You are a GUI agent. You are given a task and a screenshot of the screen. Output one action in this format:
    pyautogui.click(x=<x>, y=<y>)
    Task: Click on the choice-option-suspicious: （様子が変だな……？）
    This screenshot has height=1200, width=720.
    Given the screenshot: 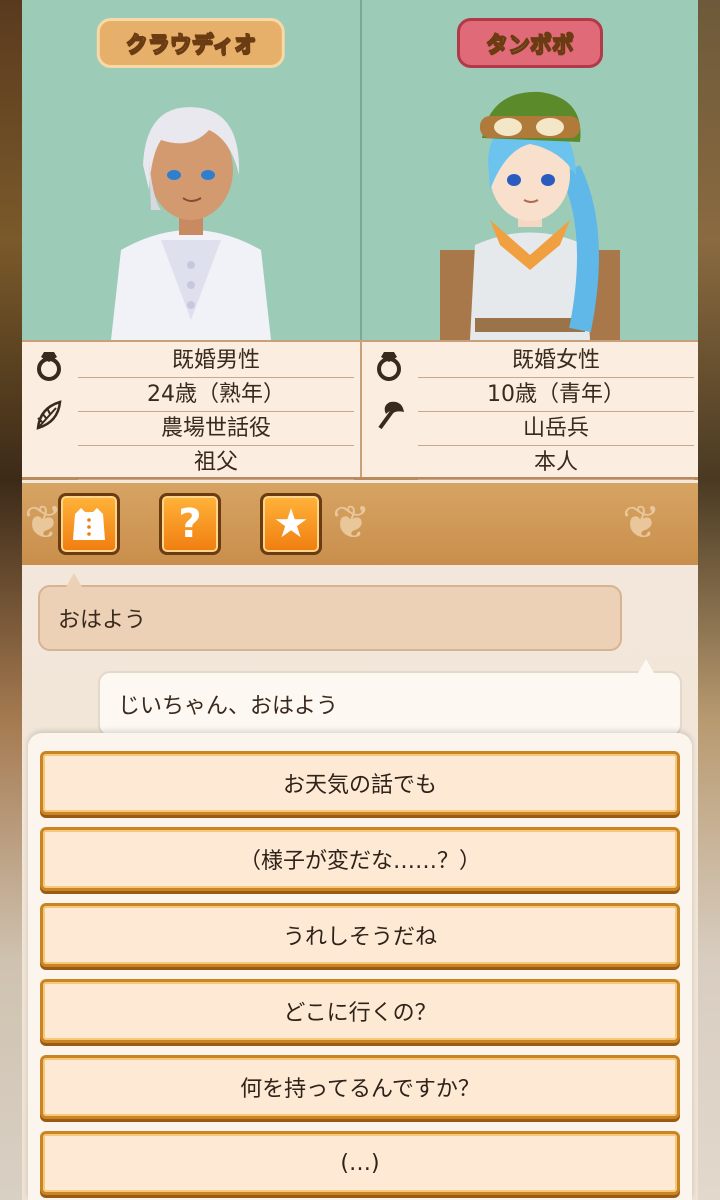 What is the action you would take?
    pyautogui.click(x=360, y=859)
    